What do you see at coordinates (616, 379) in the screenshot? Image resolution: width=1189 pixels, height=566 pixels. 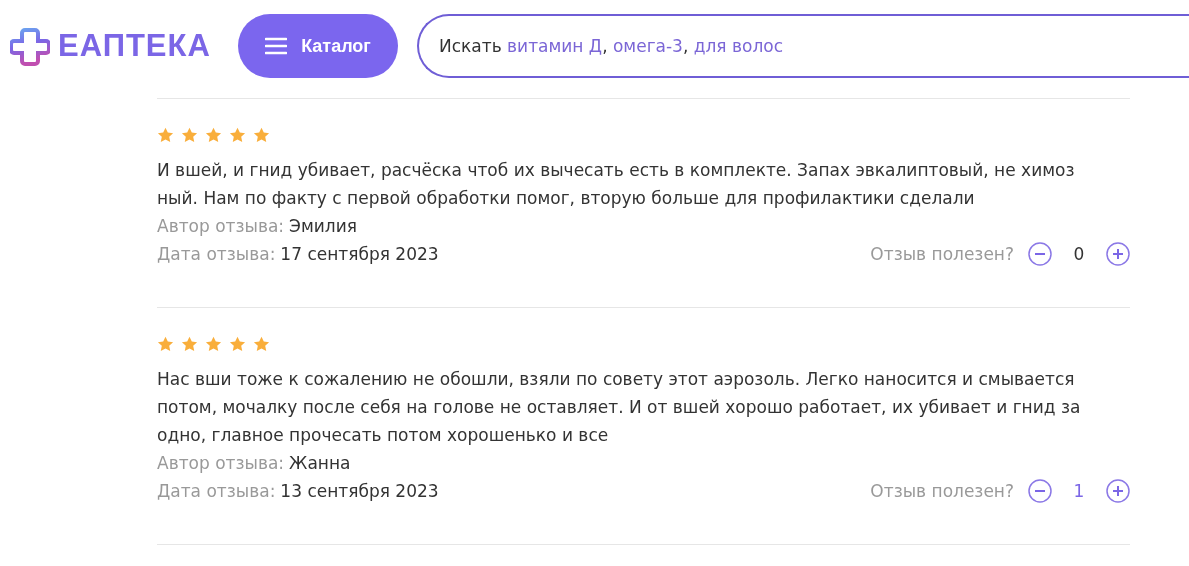 I see `review-text-line: Нас вши тоже к сожалению не обошли, взяли по совету этот аэрозоль. Легко наносится и смывается` at bounding box center [616, 379].